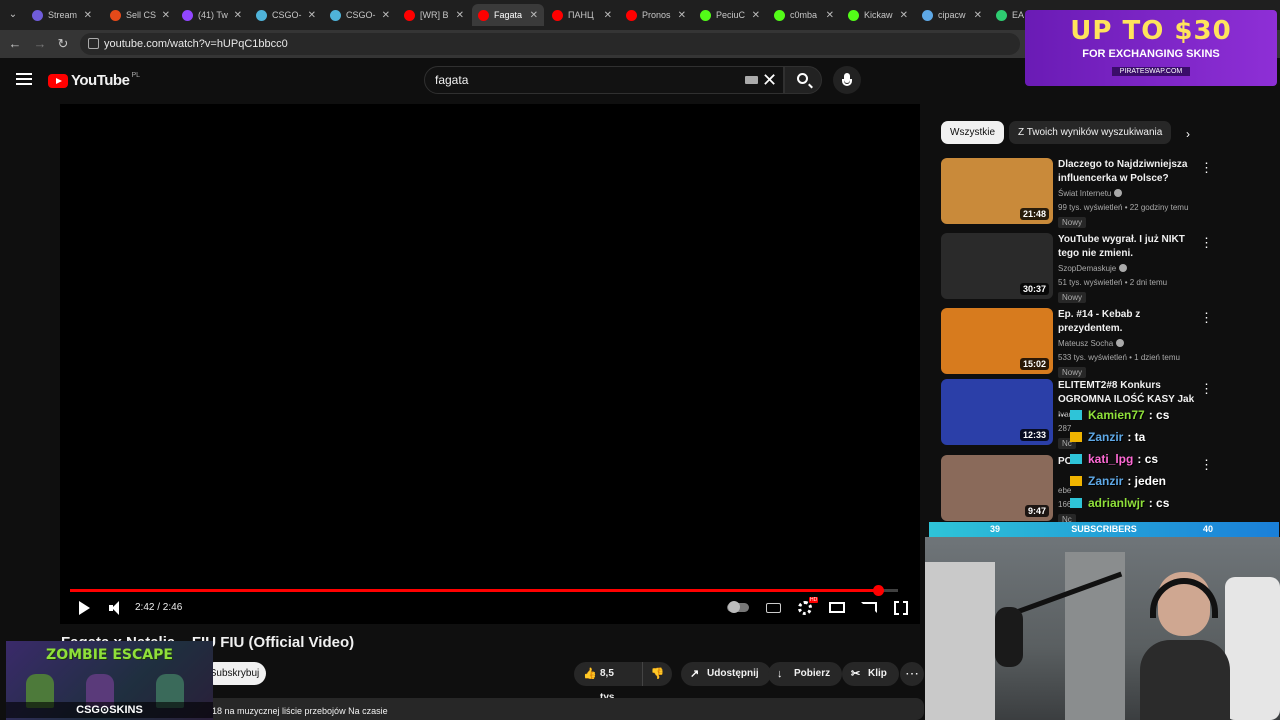 This screenshot has height=720, width=1280. I want to click on duration-badge: 15:02, so click(1034, 364).